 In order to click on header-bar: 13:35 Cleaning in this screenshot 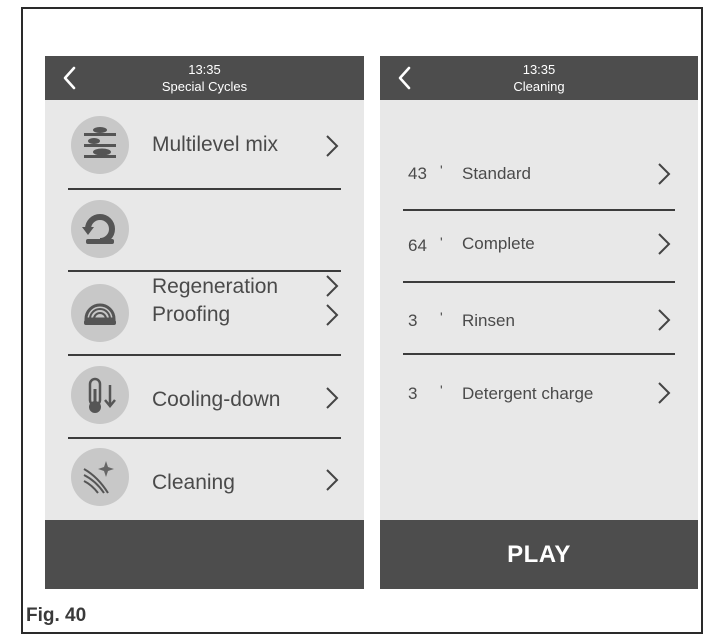, I will do `click(539, 78)`.